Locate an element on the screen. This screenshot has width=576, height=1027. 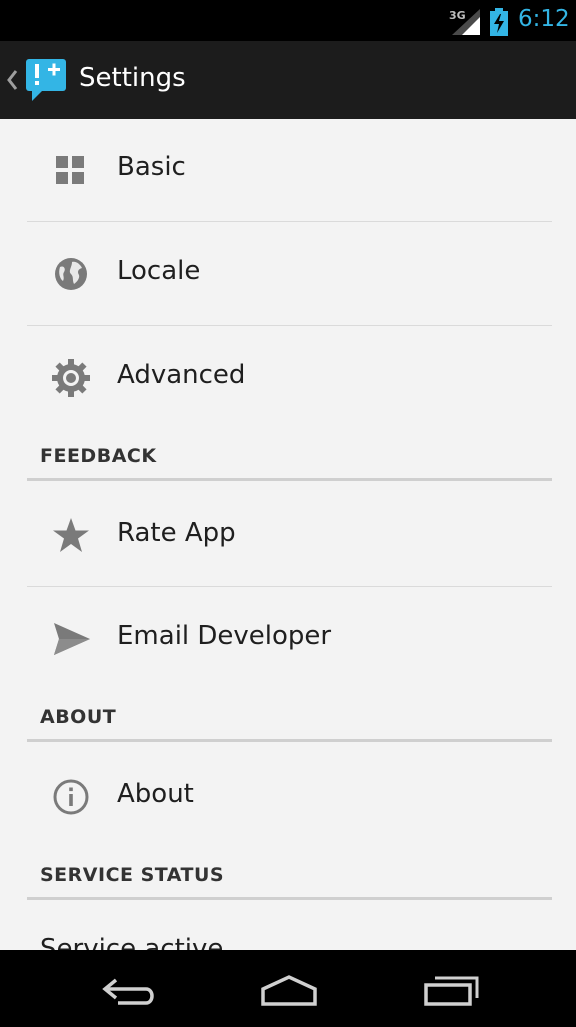
setting-label: Rate App is located at coordinates (176, 533).